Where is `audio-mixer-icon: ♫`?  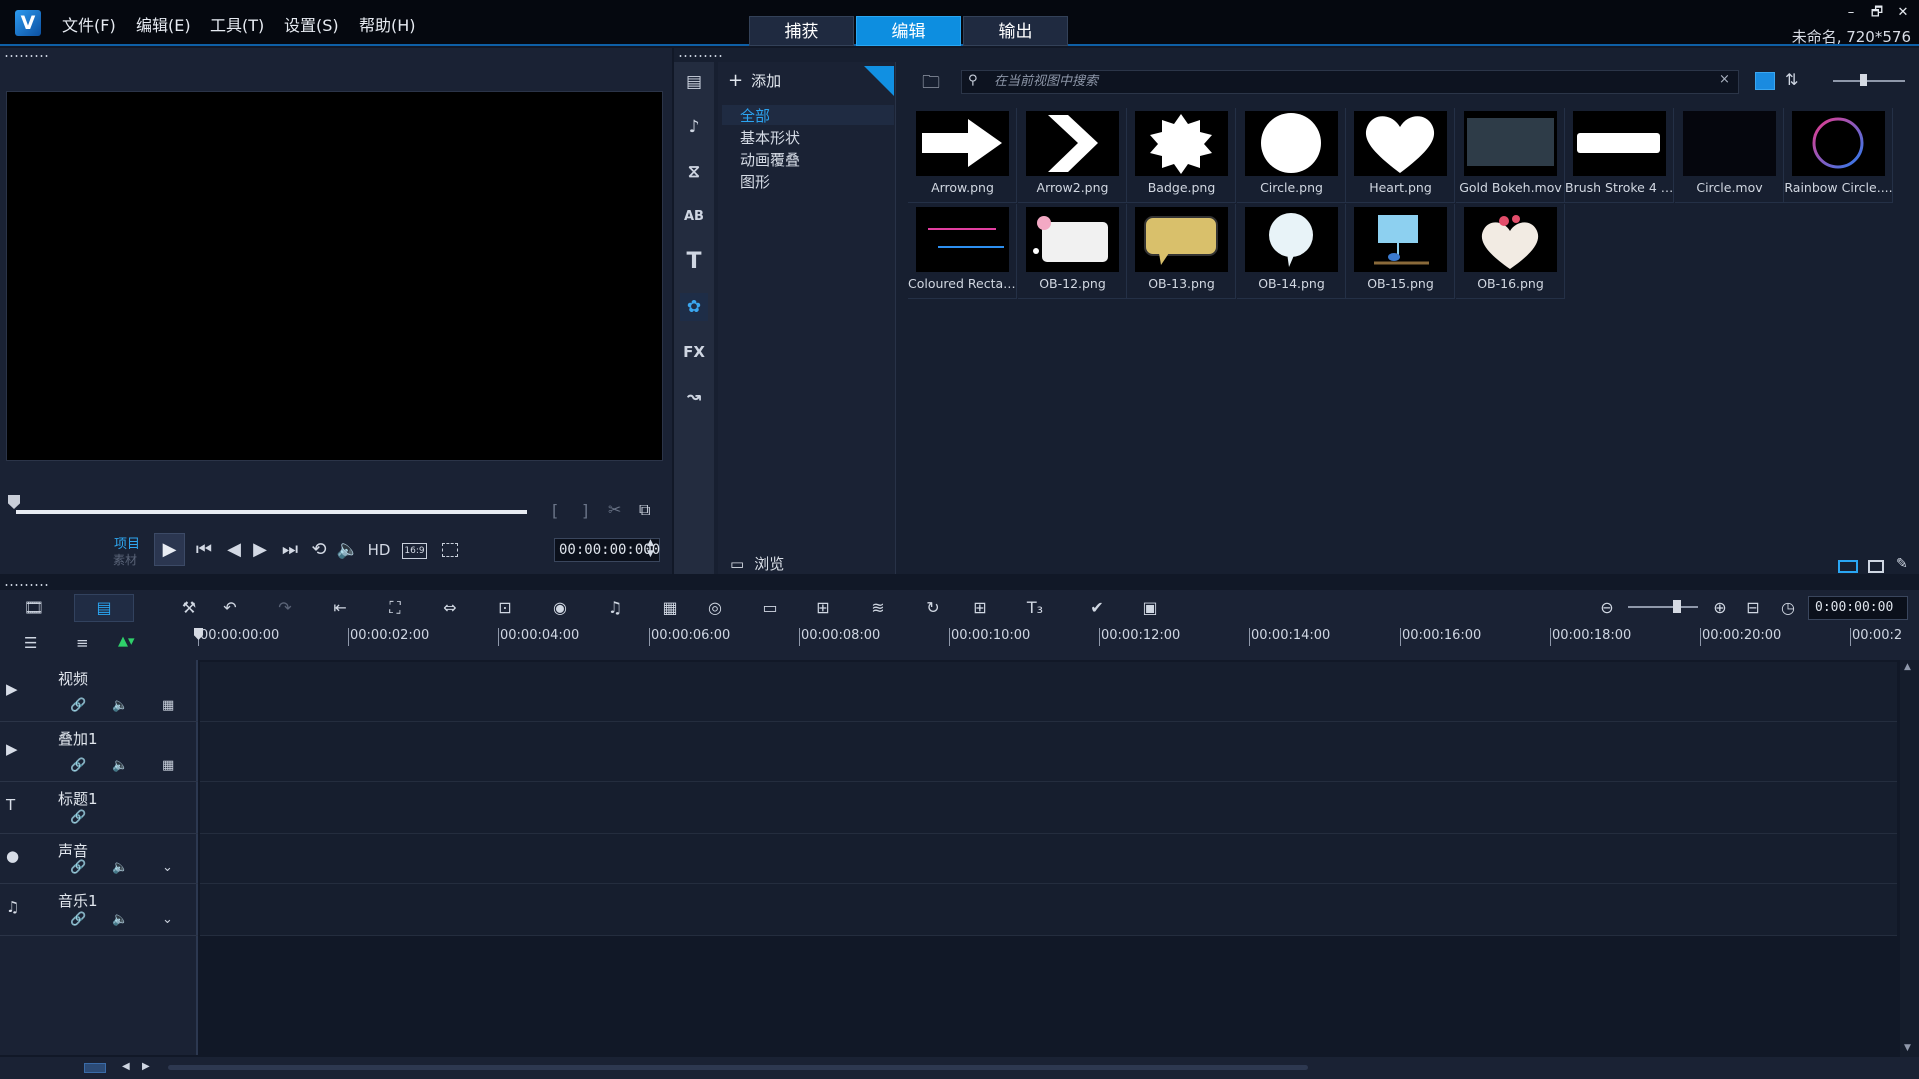
audio-mixer-icon: ♫ is located at coordinates (615, 608).